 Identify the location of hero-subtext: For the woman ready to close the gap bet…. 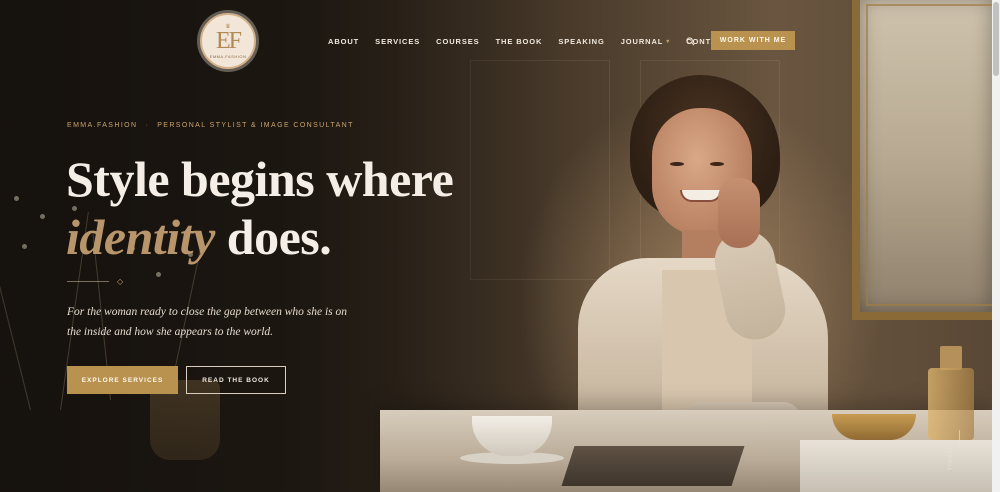
(207, 322).